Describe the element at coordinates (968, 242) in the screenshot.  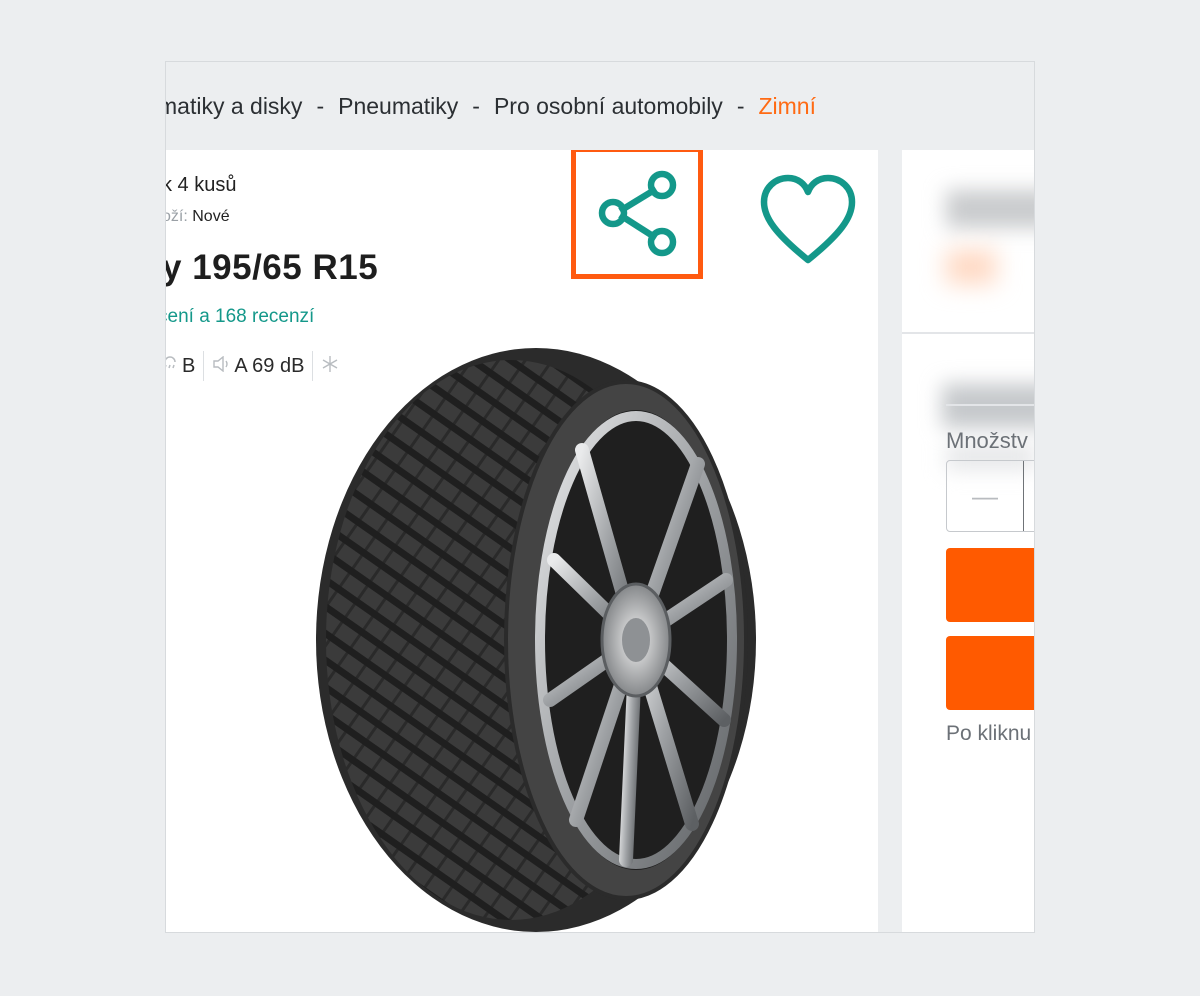
I see `price-card` at that location.